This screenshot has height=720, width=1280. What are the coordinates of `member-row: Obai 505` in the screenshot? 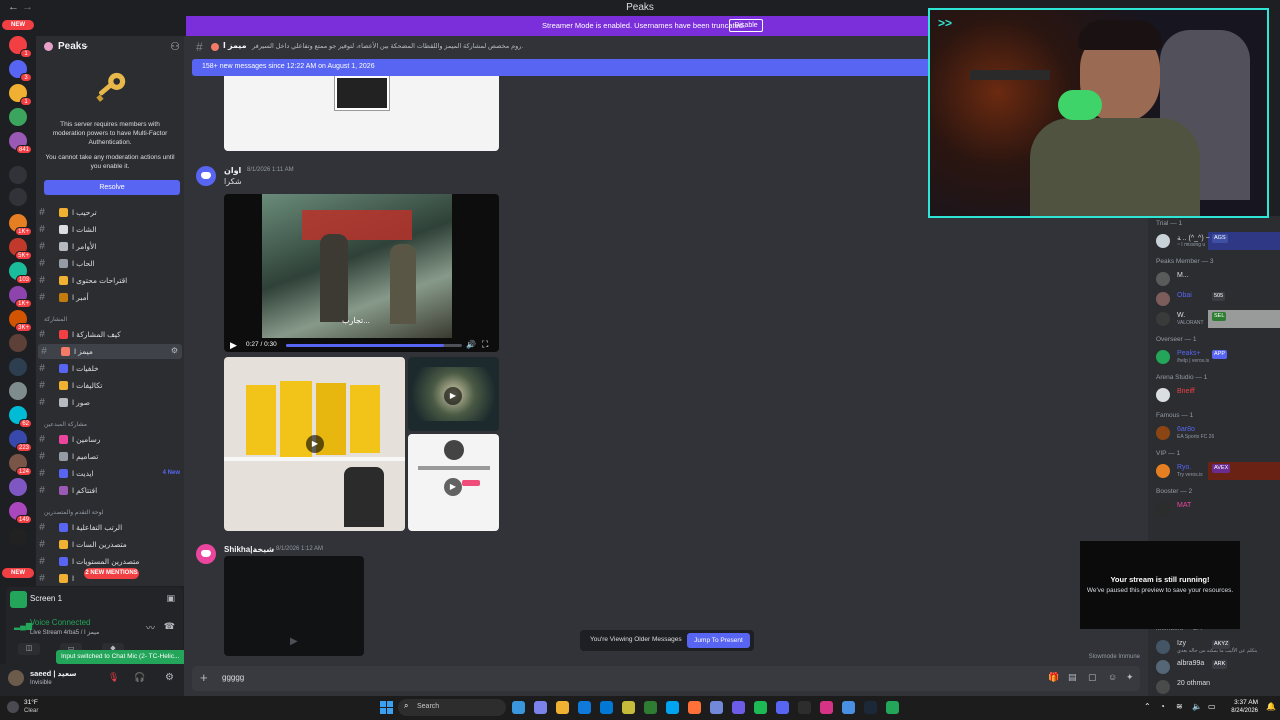 It's located at (1214, 299).